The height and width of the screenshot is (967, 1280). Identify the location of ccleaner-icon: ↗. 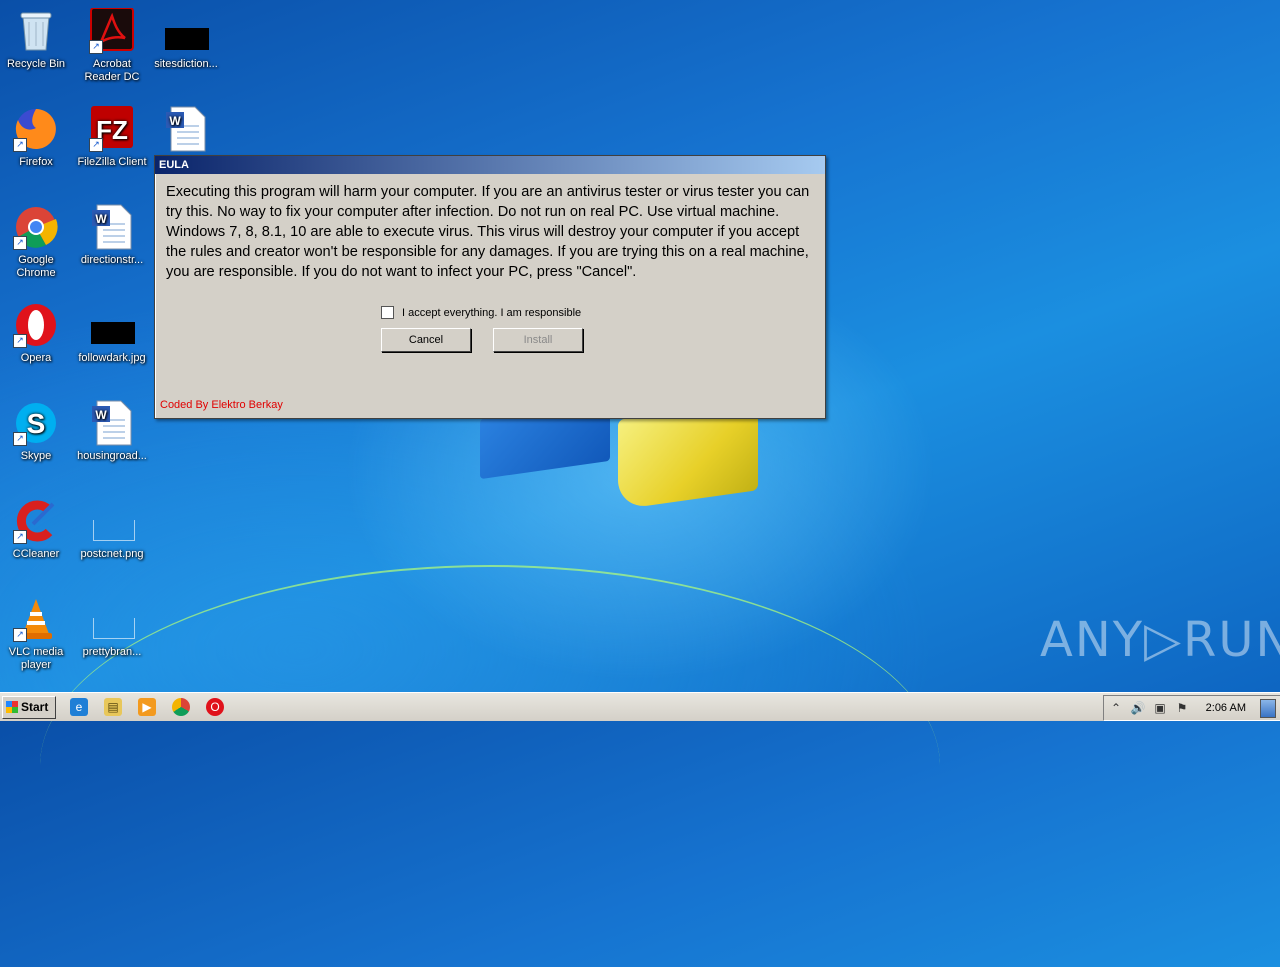
(36, 521).